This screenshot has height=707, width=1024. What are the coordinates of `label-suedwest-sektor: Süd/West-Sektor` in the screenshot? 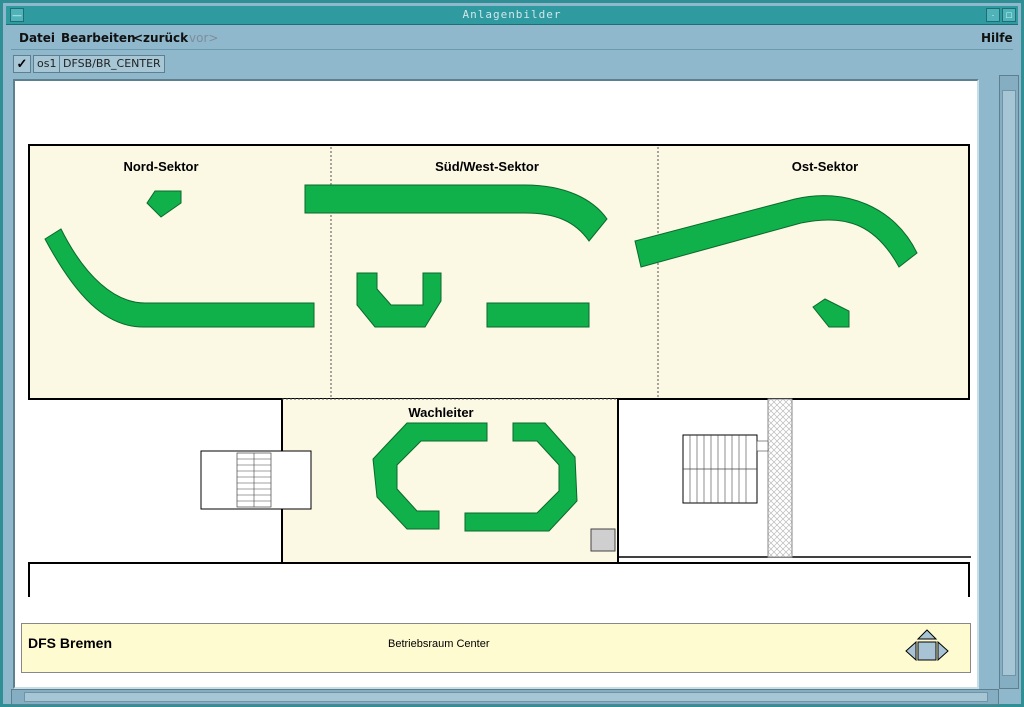 It's located at (487, 166).